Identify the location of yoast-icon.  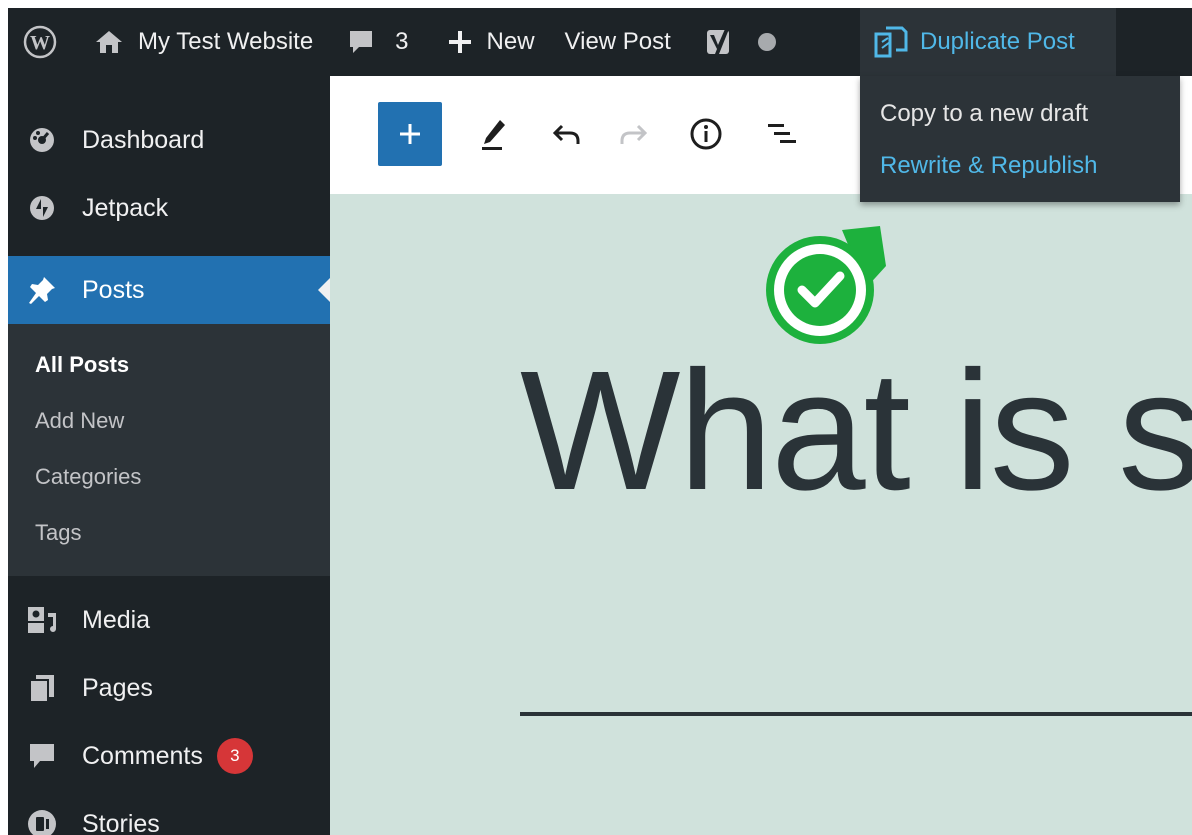
(717, 41).